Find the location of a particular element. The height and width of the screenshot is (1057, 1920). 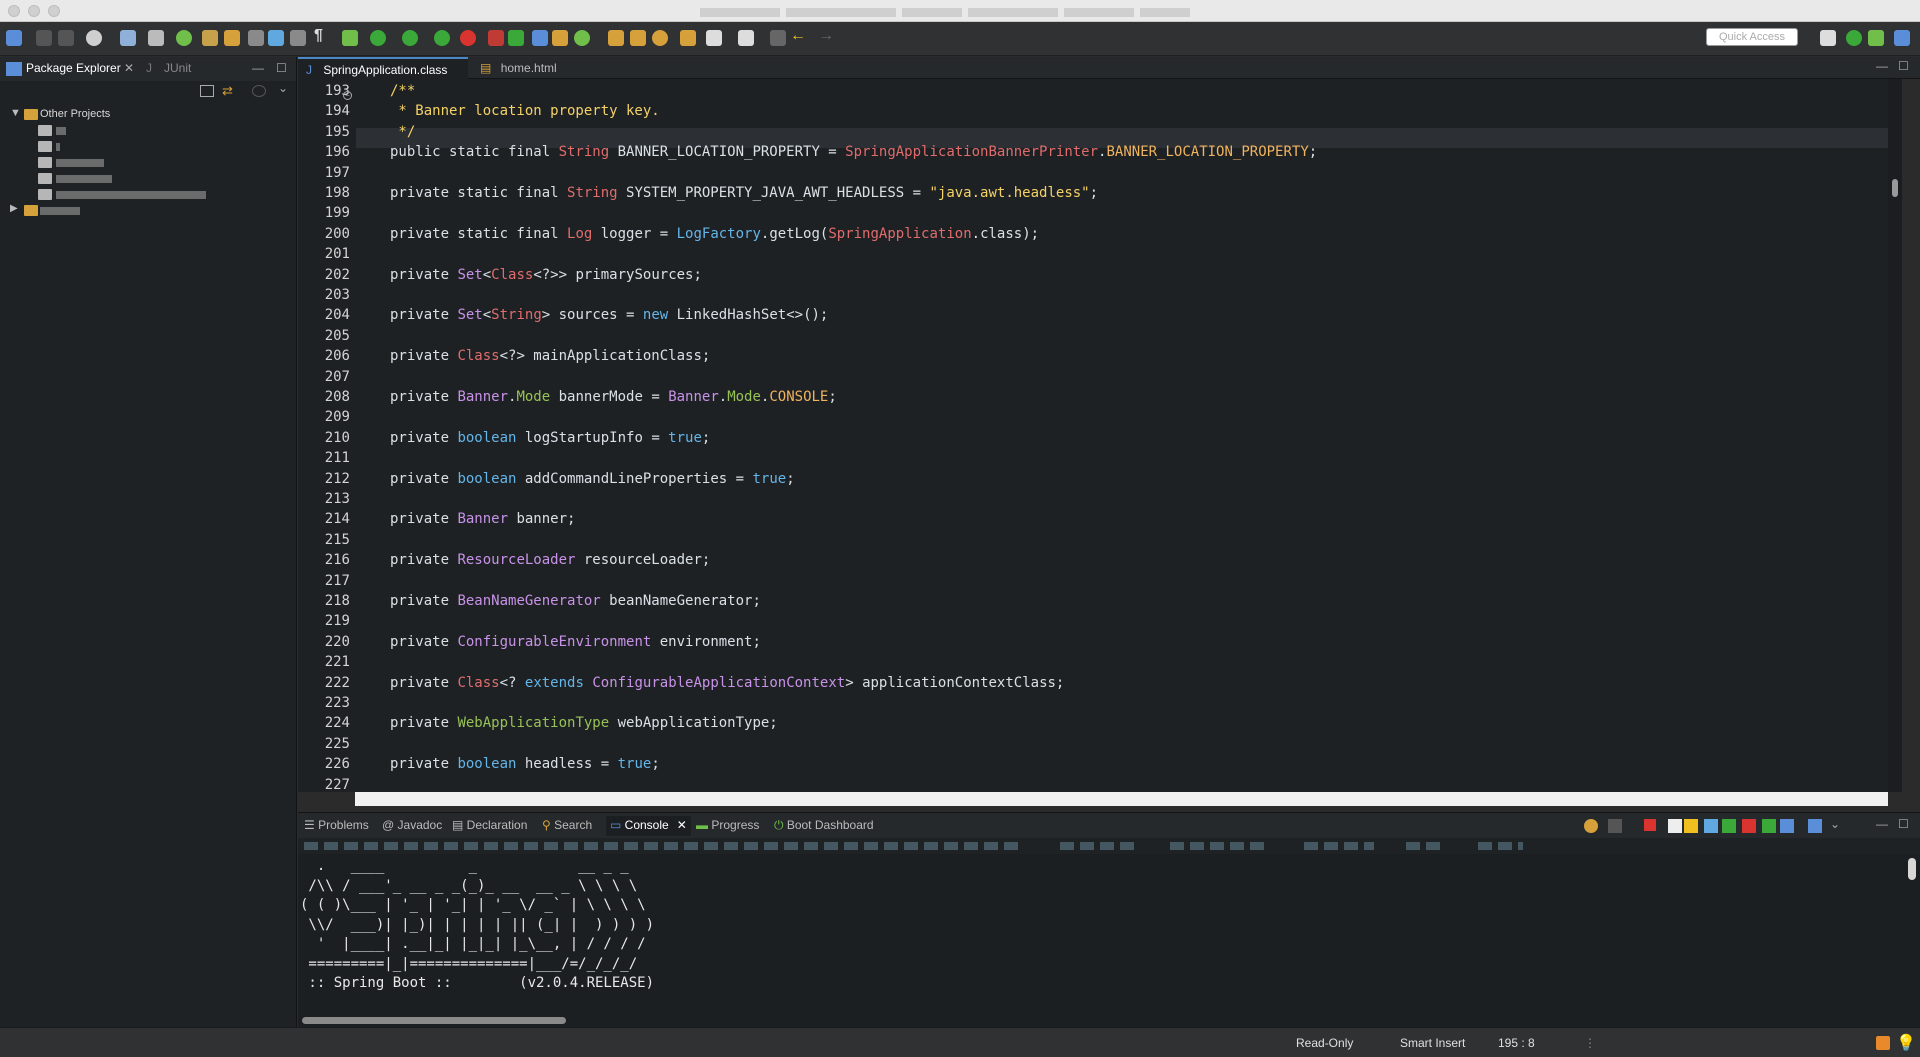

open-task-icon is located at coordinates (688, 38).